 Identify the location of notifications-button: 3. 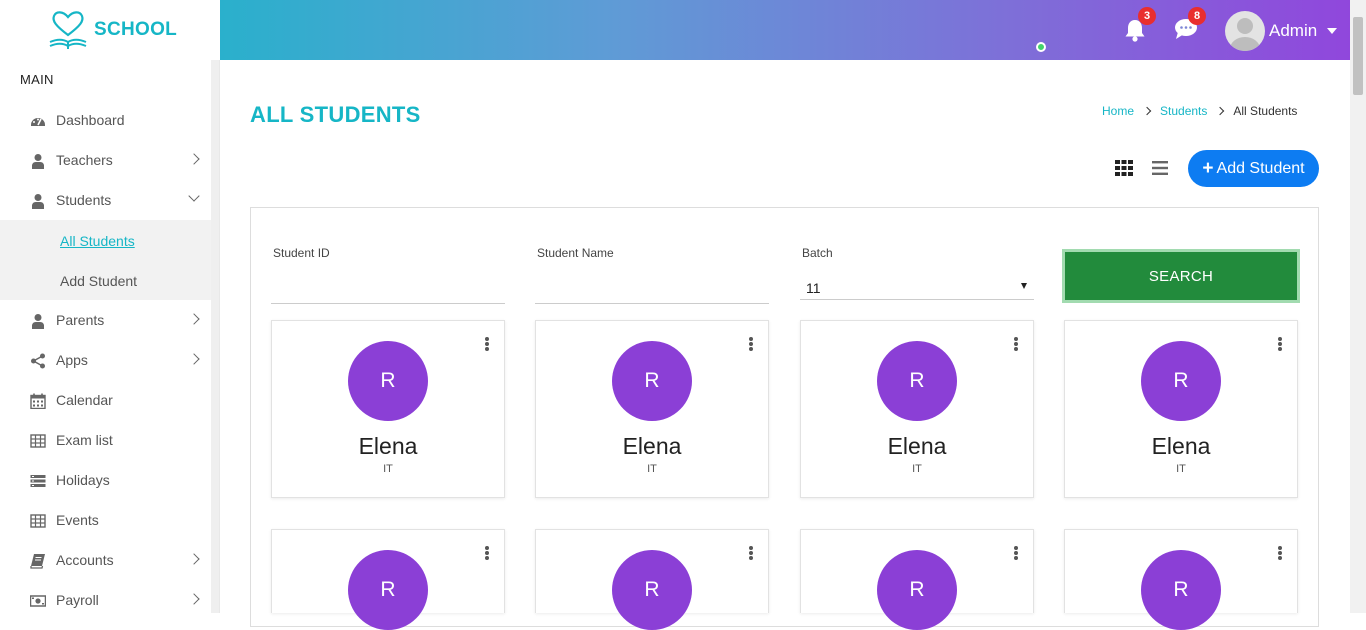
(1138, 27).